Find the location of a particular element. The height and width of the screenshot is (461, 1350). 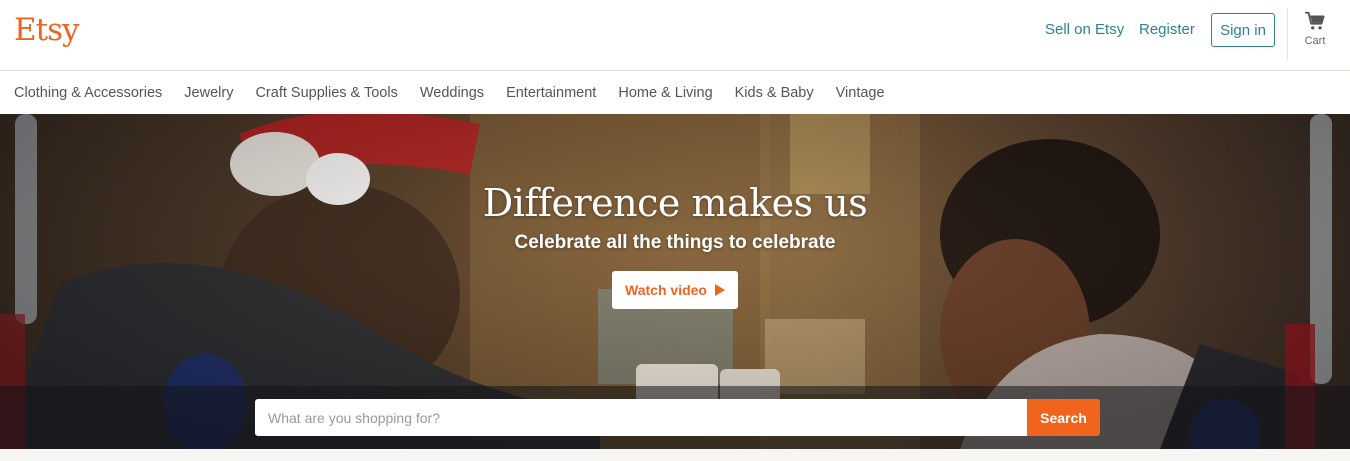

category-link-craft-supplies-tools: Craft Supplies & Tools is located at coordinates (326, 93).